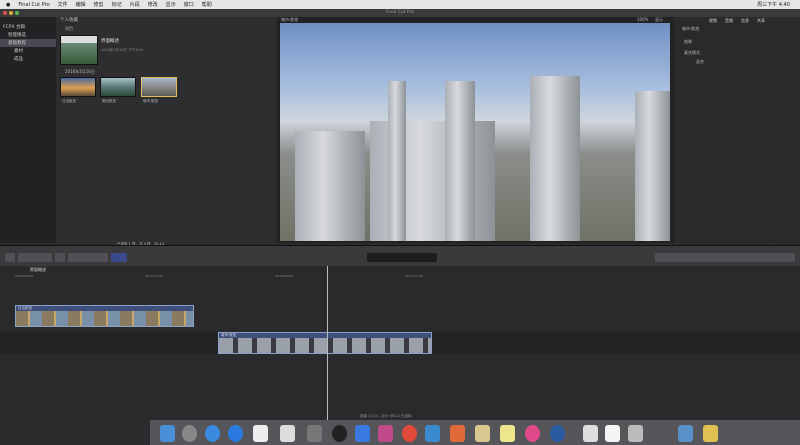 The image size is (800, 445). I want to click on timeline-clip: 城市·航拍, so click(325, 343).